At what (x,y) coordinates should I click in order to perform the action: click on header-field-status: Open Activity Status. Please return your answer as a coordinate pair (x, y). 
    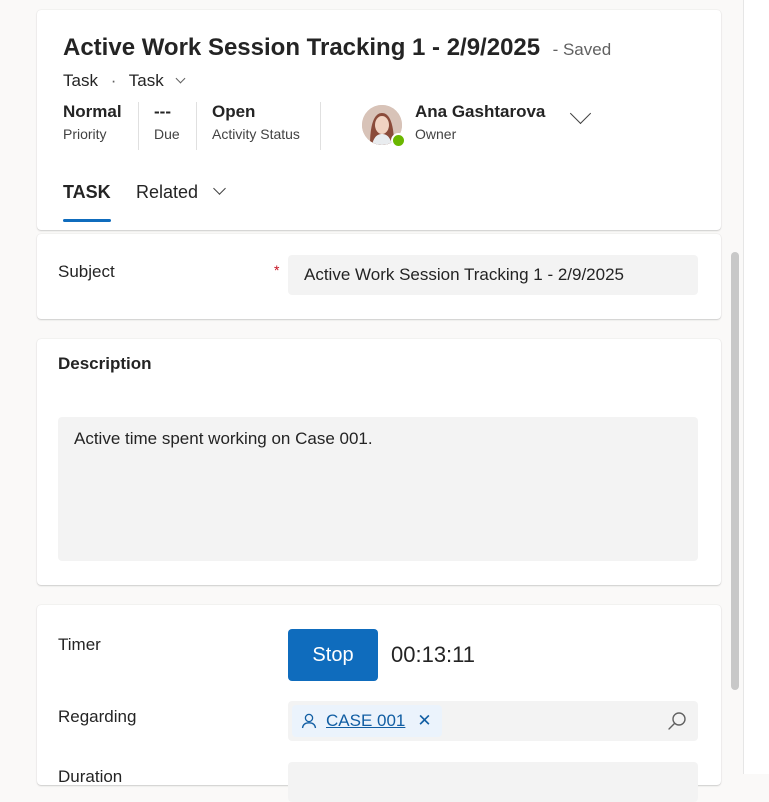
    Looking at the image, I should click on (256, 122).